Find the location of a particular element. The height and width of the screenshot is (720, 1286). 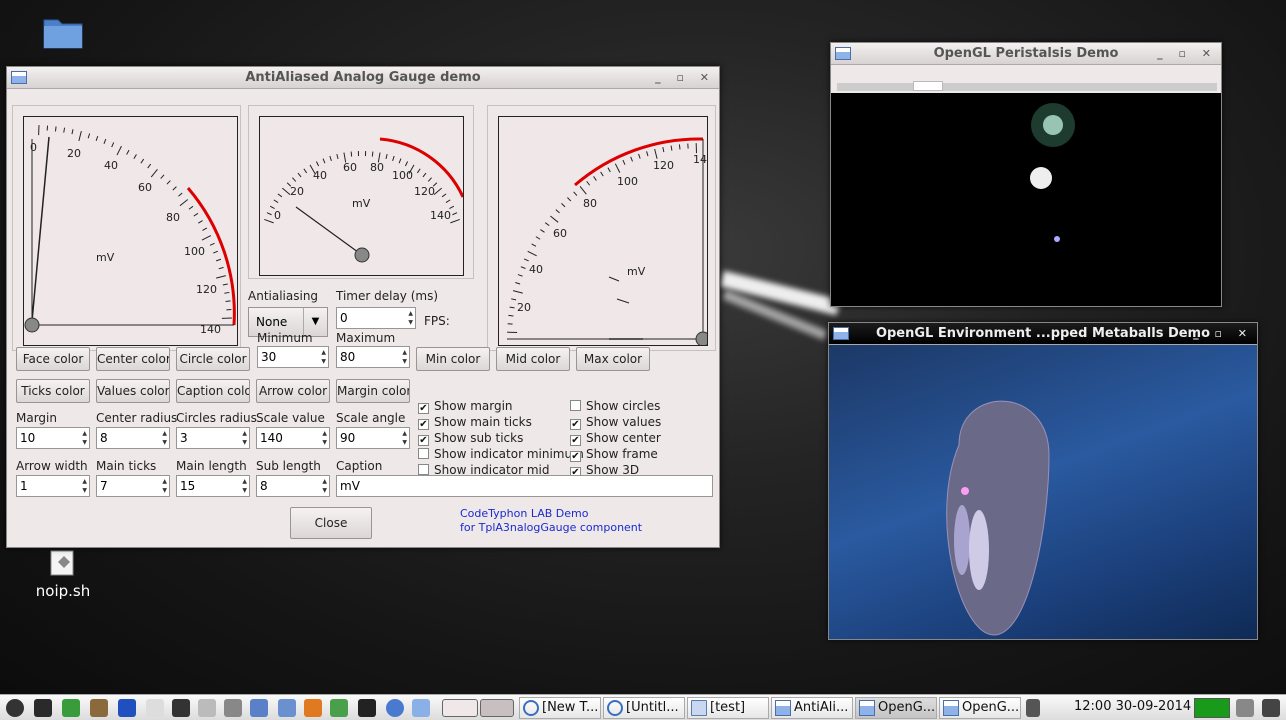

timer-delay-input: 0 ▲ ▼ is located at coordinates (376, 318).